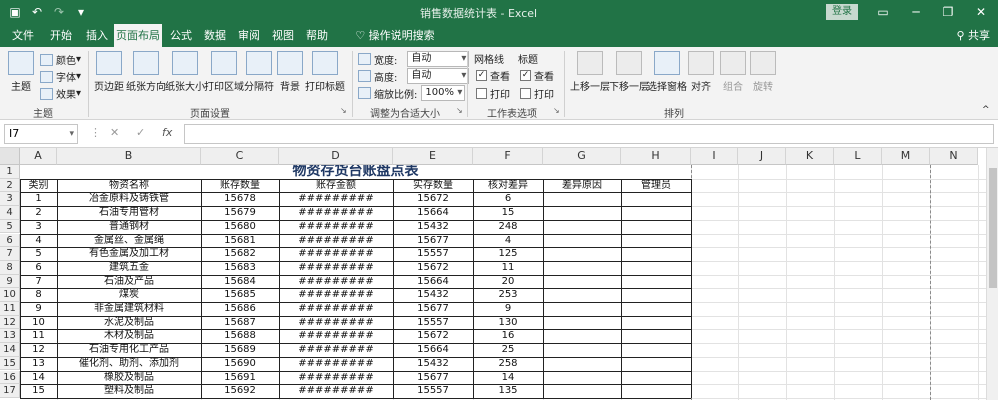 The width and height of the screenshot is (998, 400). What do you see at coordinates (325, 72) in the screenshot?
I see `print-titles-button: 打印标题` at bounding box center [325, 72].